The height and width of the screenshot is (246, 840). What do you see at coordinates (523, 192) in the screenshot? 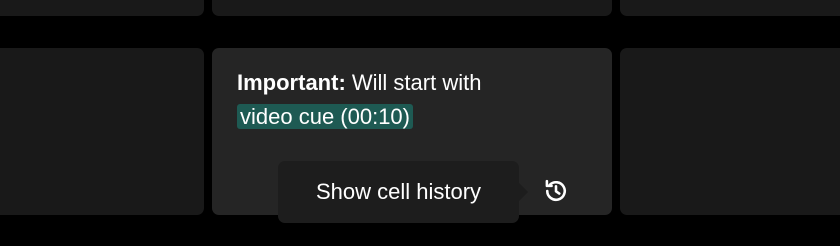
I see `tooltip-arrow` at bounding box center [523, 192].